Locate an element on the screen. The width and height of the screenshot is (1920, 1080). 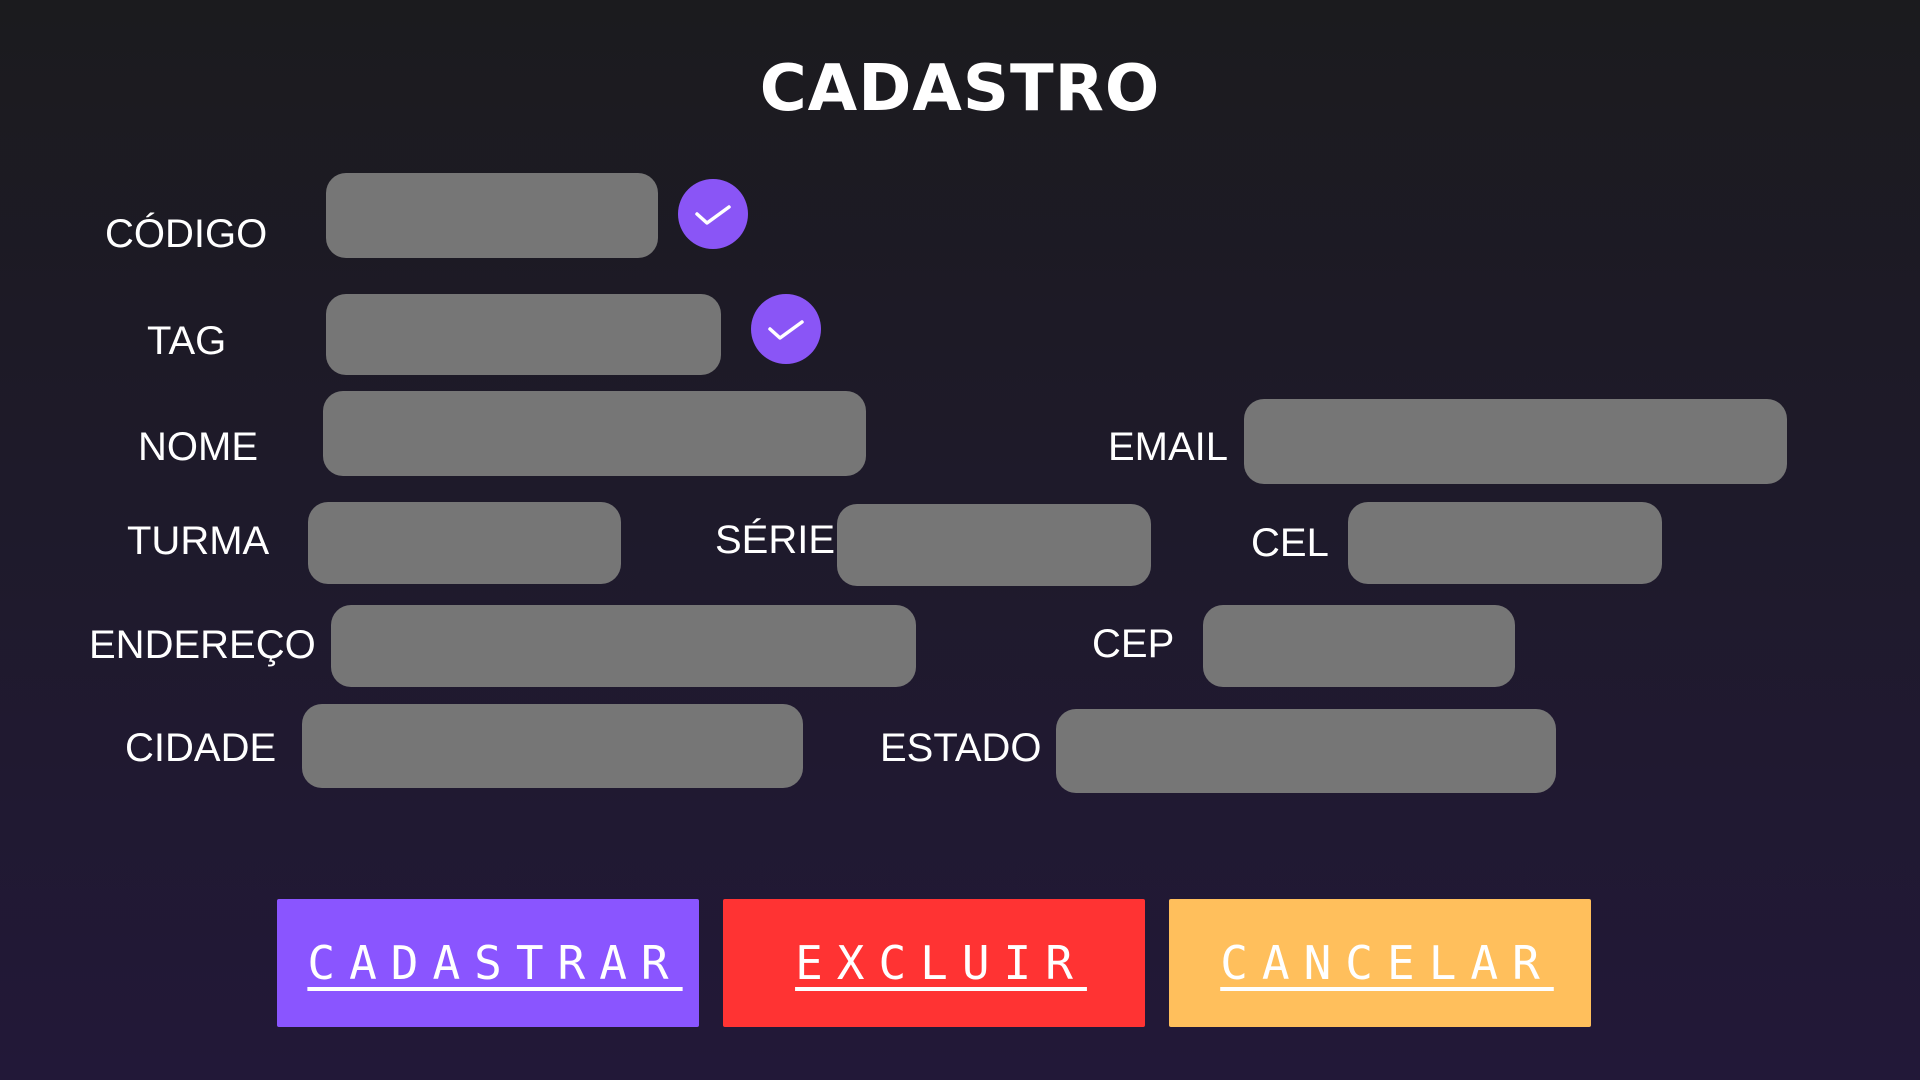
cadastrar-button: CADASTRAR is located at coordinates (488, 963).